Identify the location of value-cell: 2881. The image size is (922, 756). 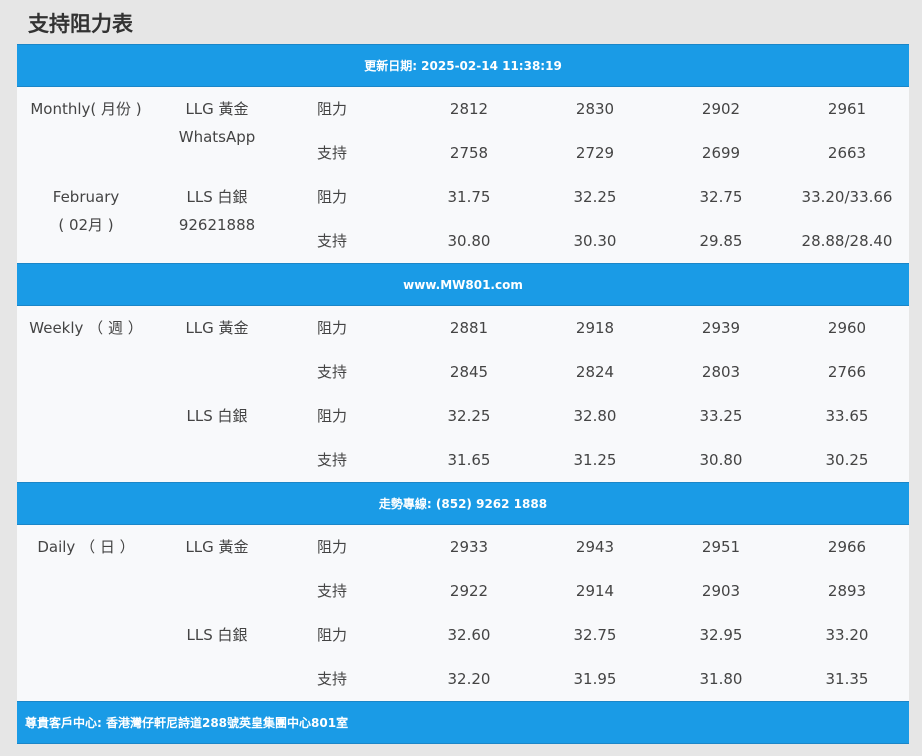
(469, 328).